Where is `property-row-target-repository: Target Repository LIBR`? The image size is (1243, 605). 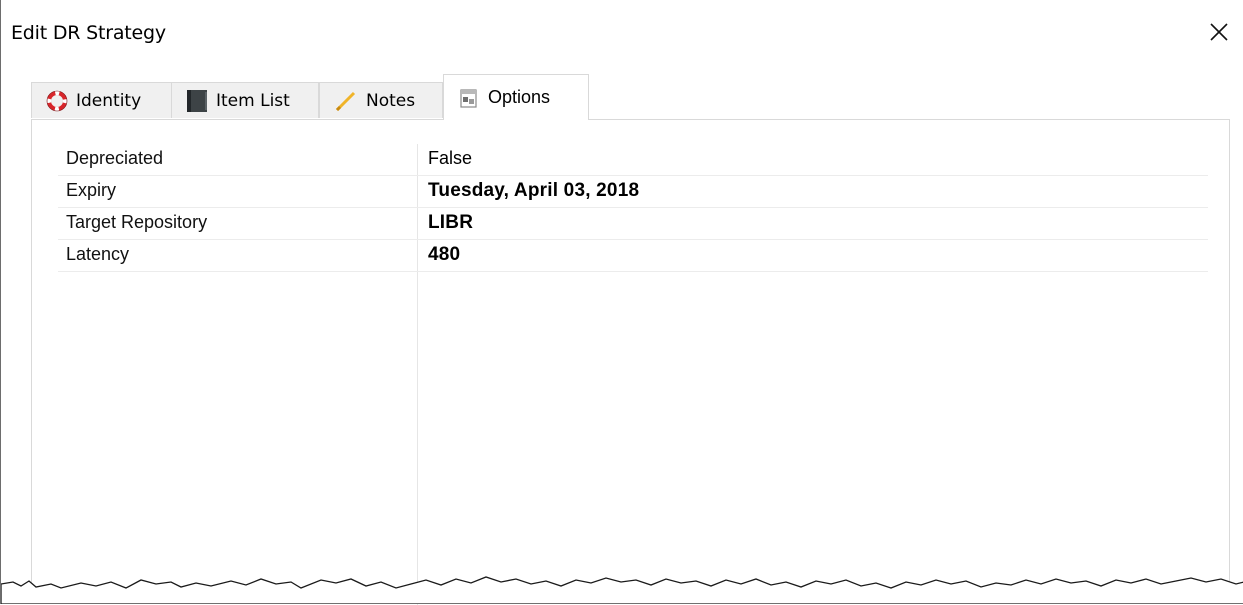 property-row-target-repository: Target Repository LIBR is located at coordinates (633, 224).